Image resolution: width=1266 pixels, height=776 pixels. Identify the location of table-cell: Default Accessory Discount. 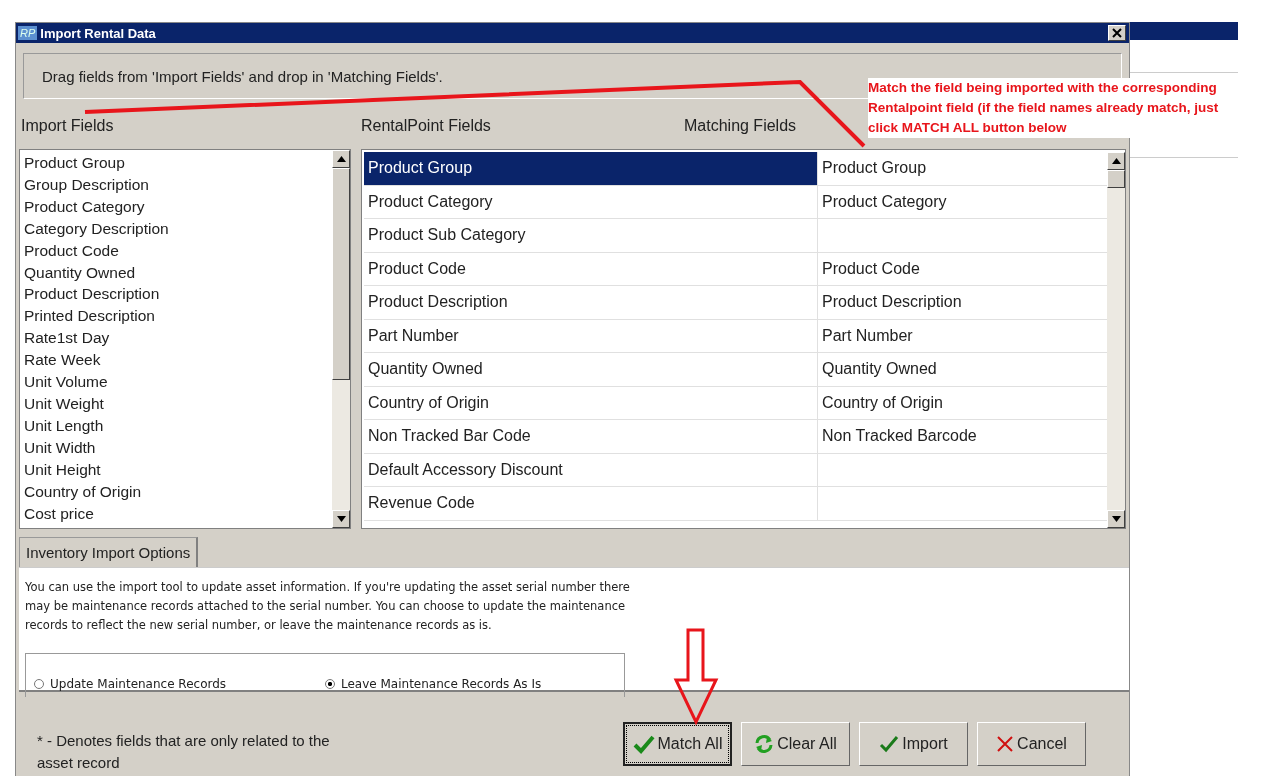
(591, 469).